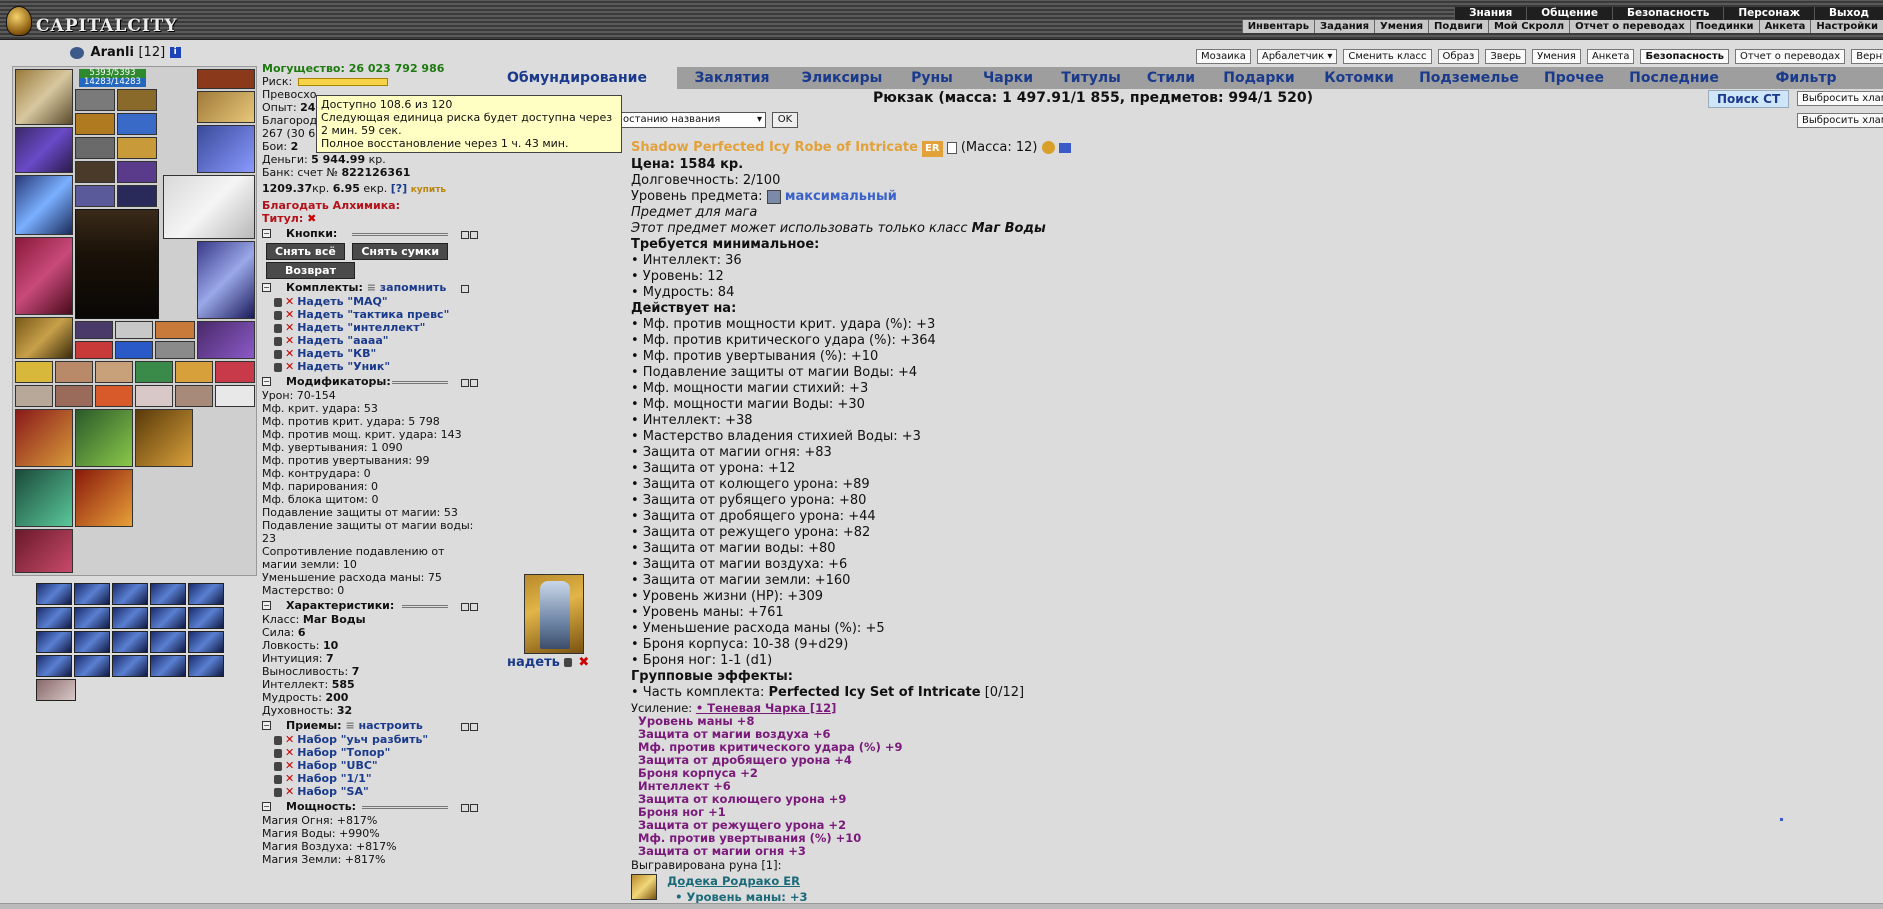  Describe the element at coordinates (1846, 26) in the screenshot. I see `subnav-settings: Настройки` at that location.